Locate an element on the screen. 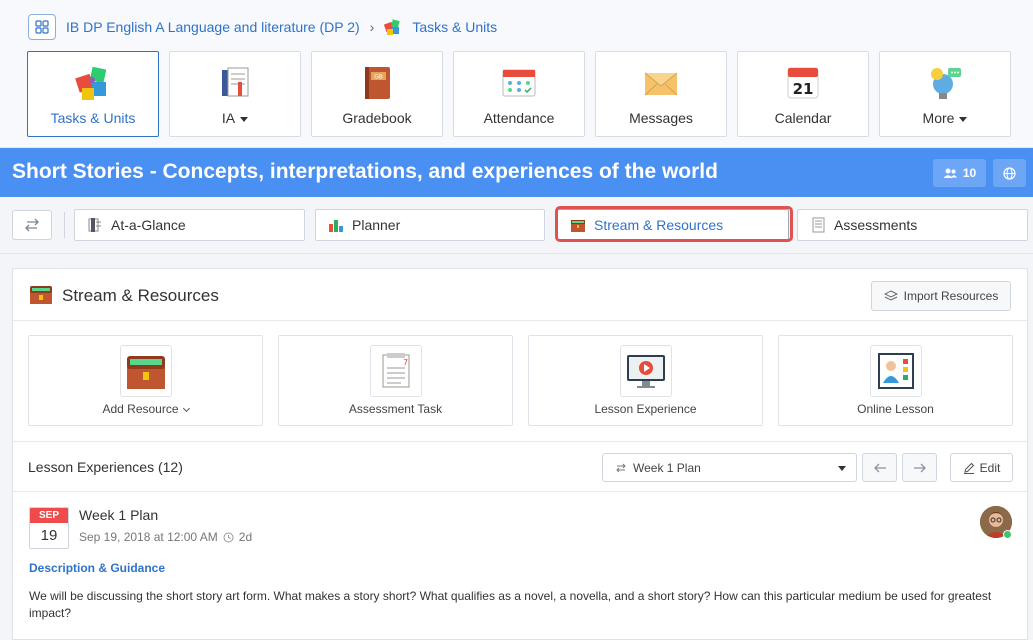 The image size is (1033, 640). members-count: 10 is located at coordinates (969, 173).